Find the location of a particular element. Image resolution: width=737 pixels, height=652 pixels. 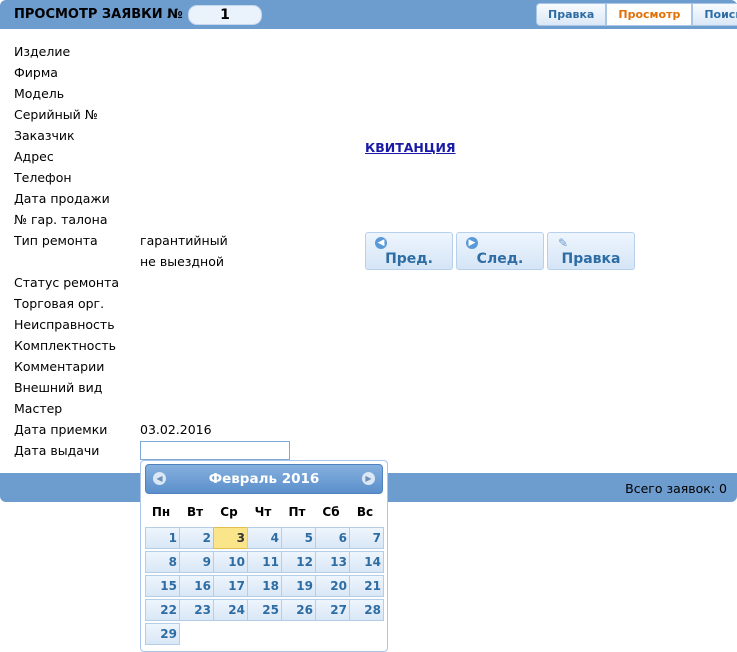

arrow-left-icon: ◀ is located at coordinates (381, 243).